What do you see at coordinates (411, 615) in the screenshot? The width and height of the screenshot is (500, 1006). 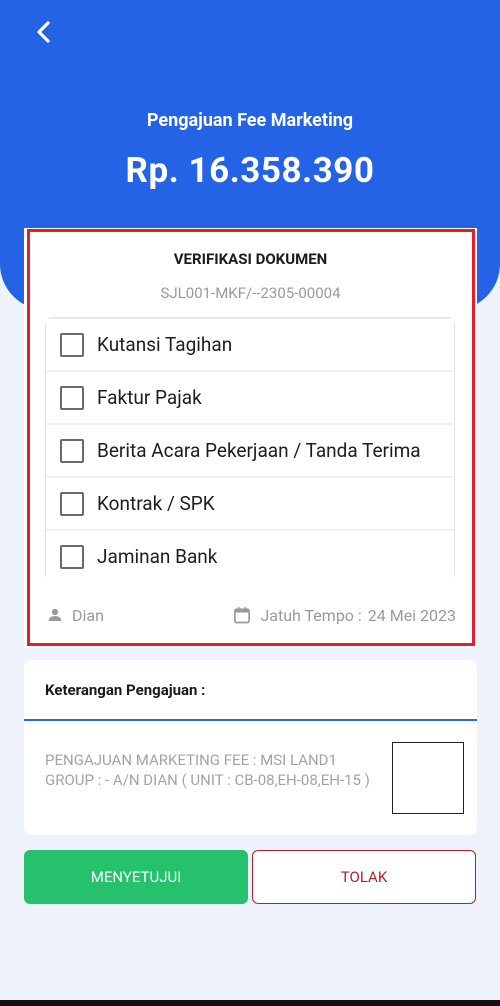 I see `due-date-value: 24 Mei 2023` at bounding box center [411, 615].